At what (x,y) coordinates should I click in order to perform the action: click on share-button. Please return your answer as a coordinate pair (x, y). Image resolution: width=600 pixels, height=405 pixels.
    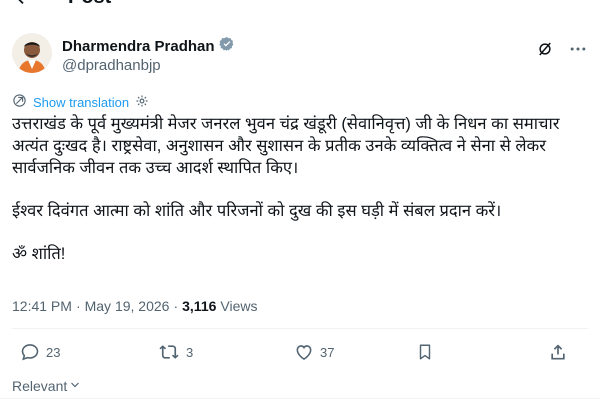
    Looking at the image, I should click on (558, 352).